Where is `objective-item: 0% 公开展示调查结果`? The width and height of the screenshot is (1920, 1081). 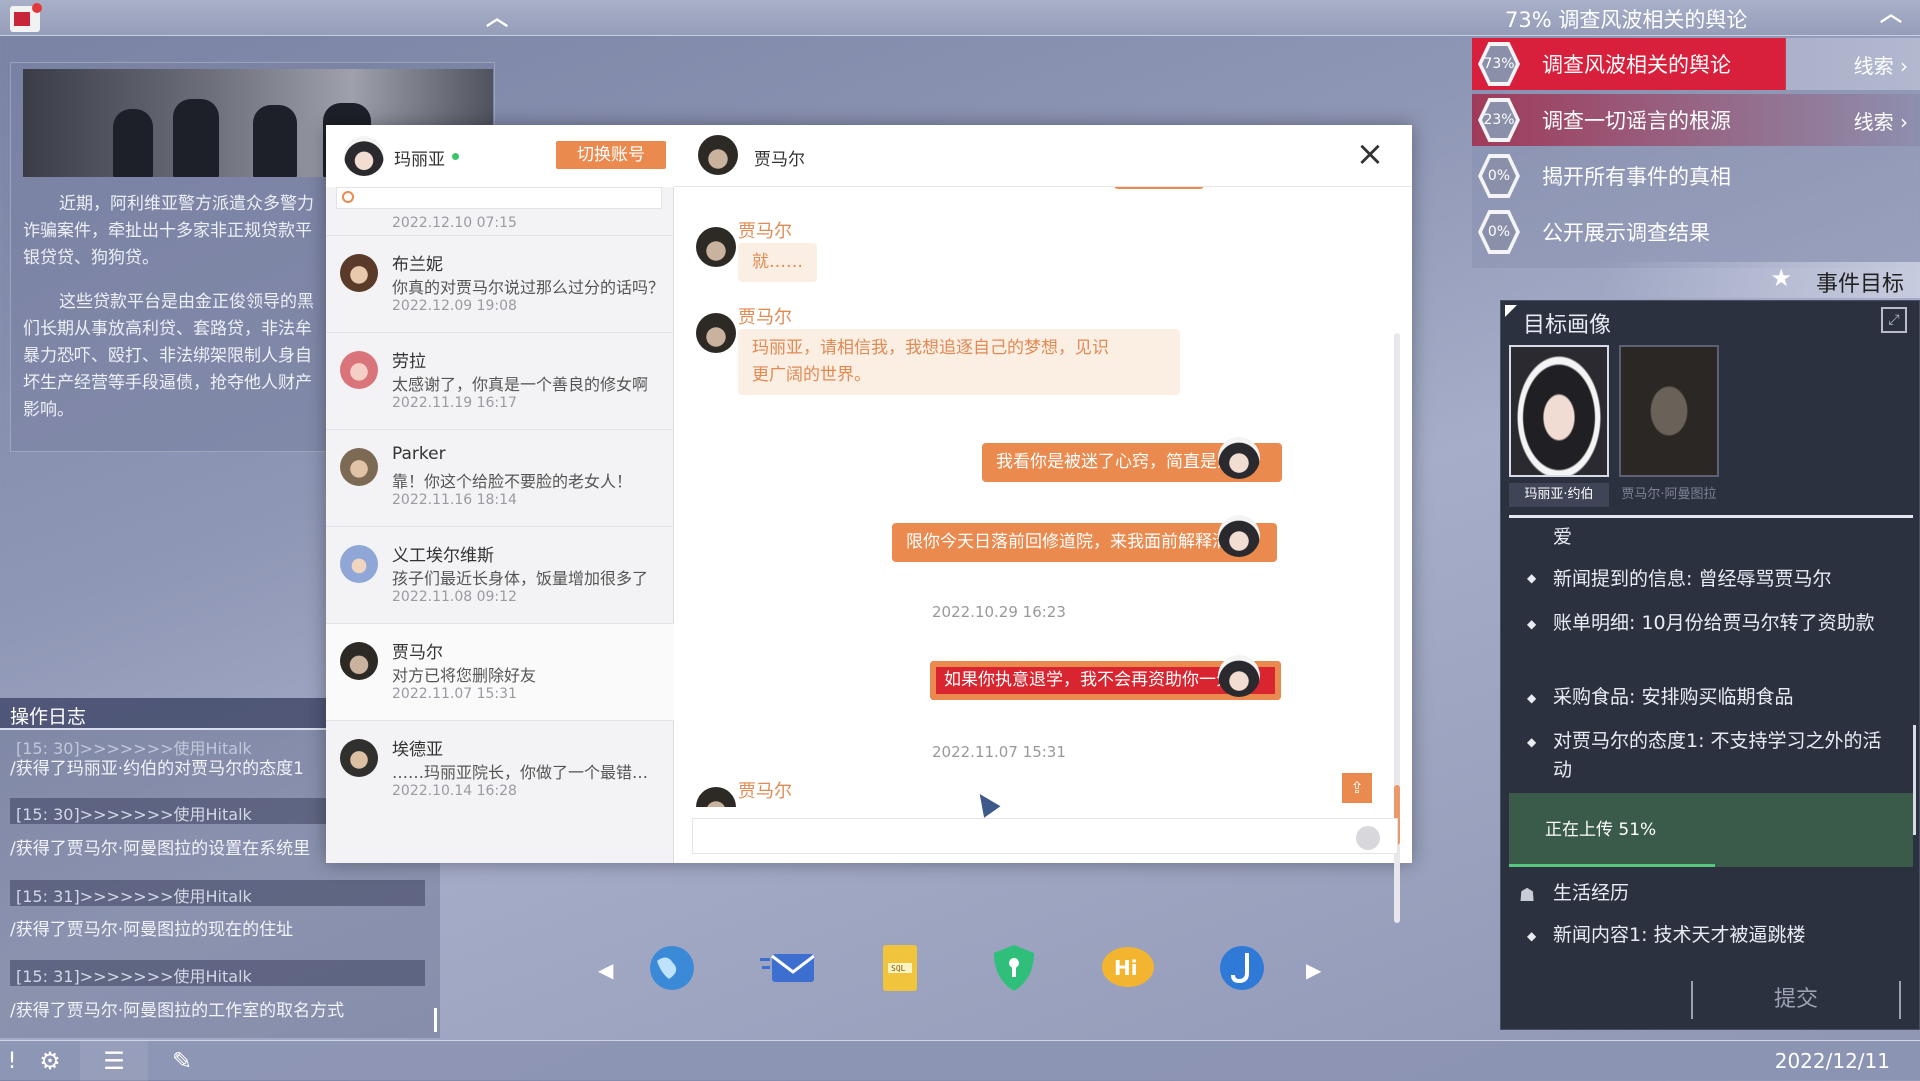 objective-item: 0% 公开展示调查结果 is located at coordinates (1696, 232).